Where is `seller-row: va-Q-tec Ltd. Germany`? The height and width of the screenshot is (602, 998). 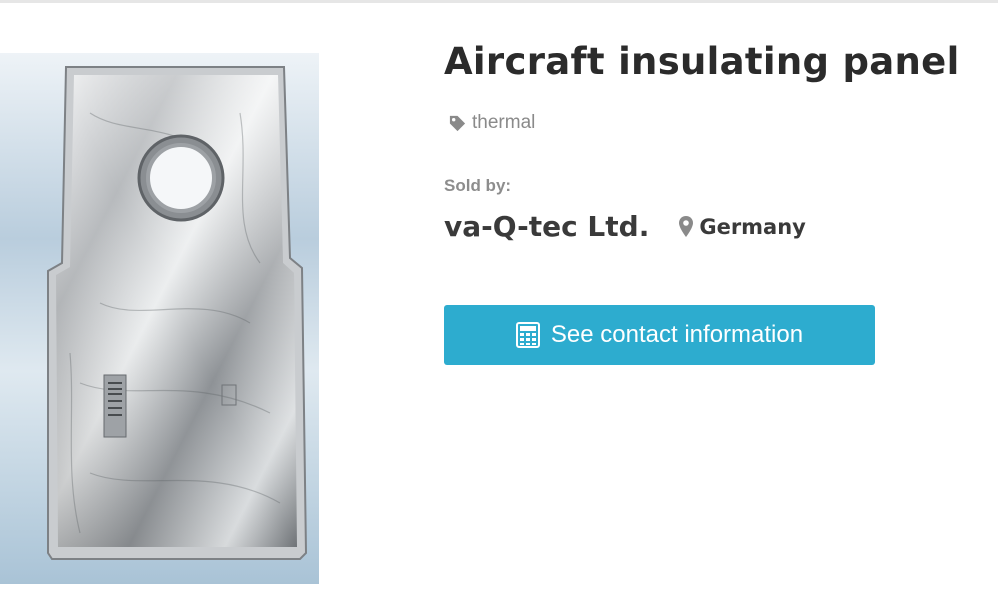
seller-row: va-Q-tec Ltd. Germany is located at coordinates (625, 226).